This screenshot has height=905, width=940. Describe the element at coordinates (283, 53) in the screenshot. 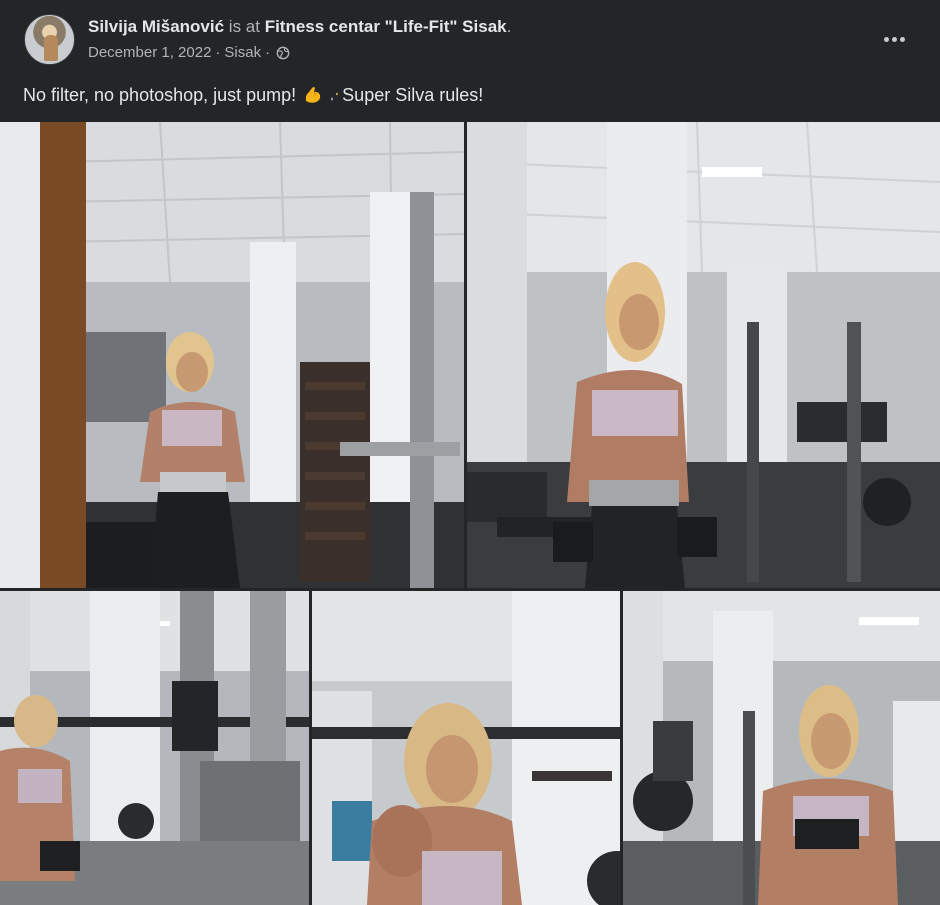

I see `globe-icon` at that location.